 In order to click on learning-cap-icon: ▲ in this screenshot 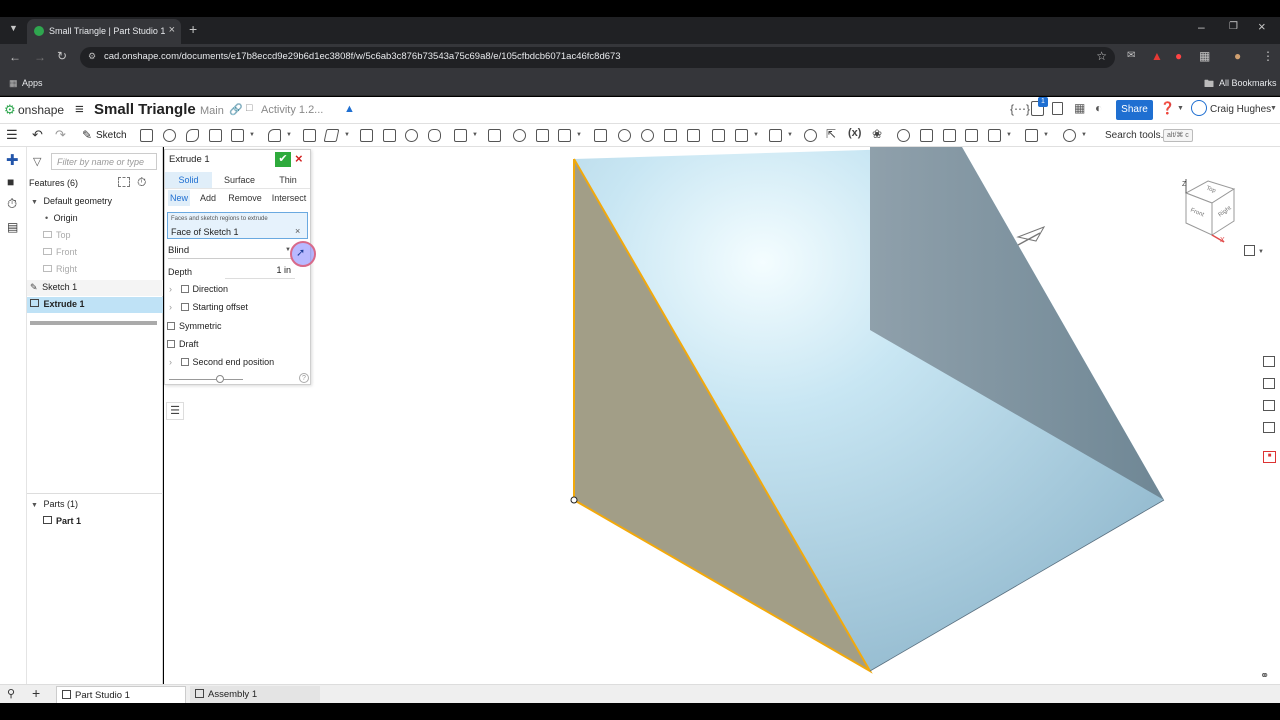, I will do `click(349, 109)`.